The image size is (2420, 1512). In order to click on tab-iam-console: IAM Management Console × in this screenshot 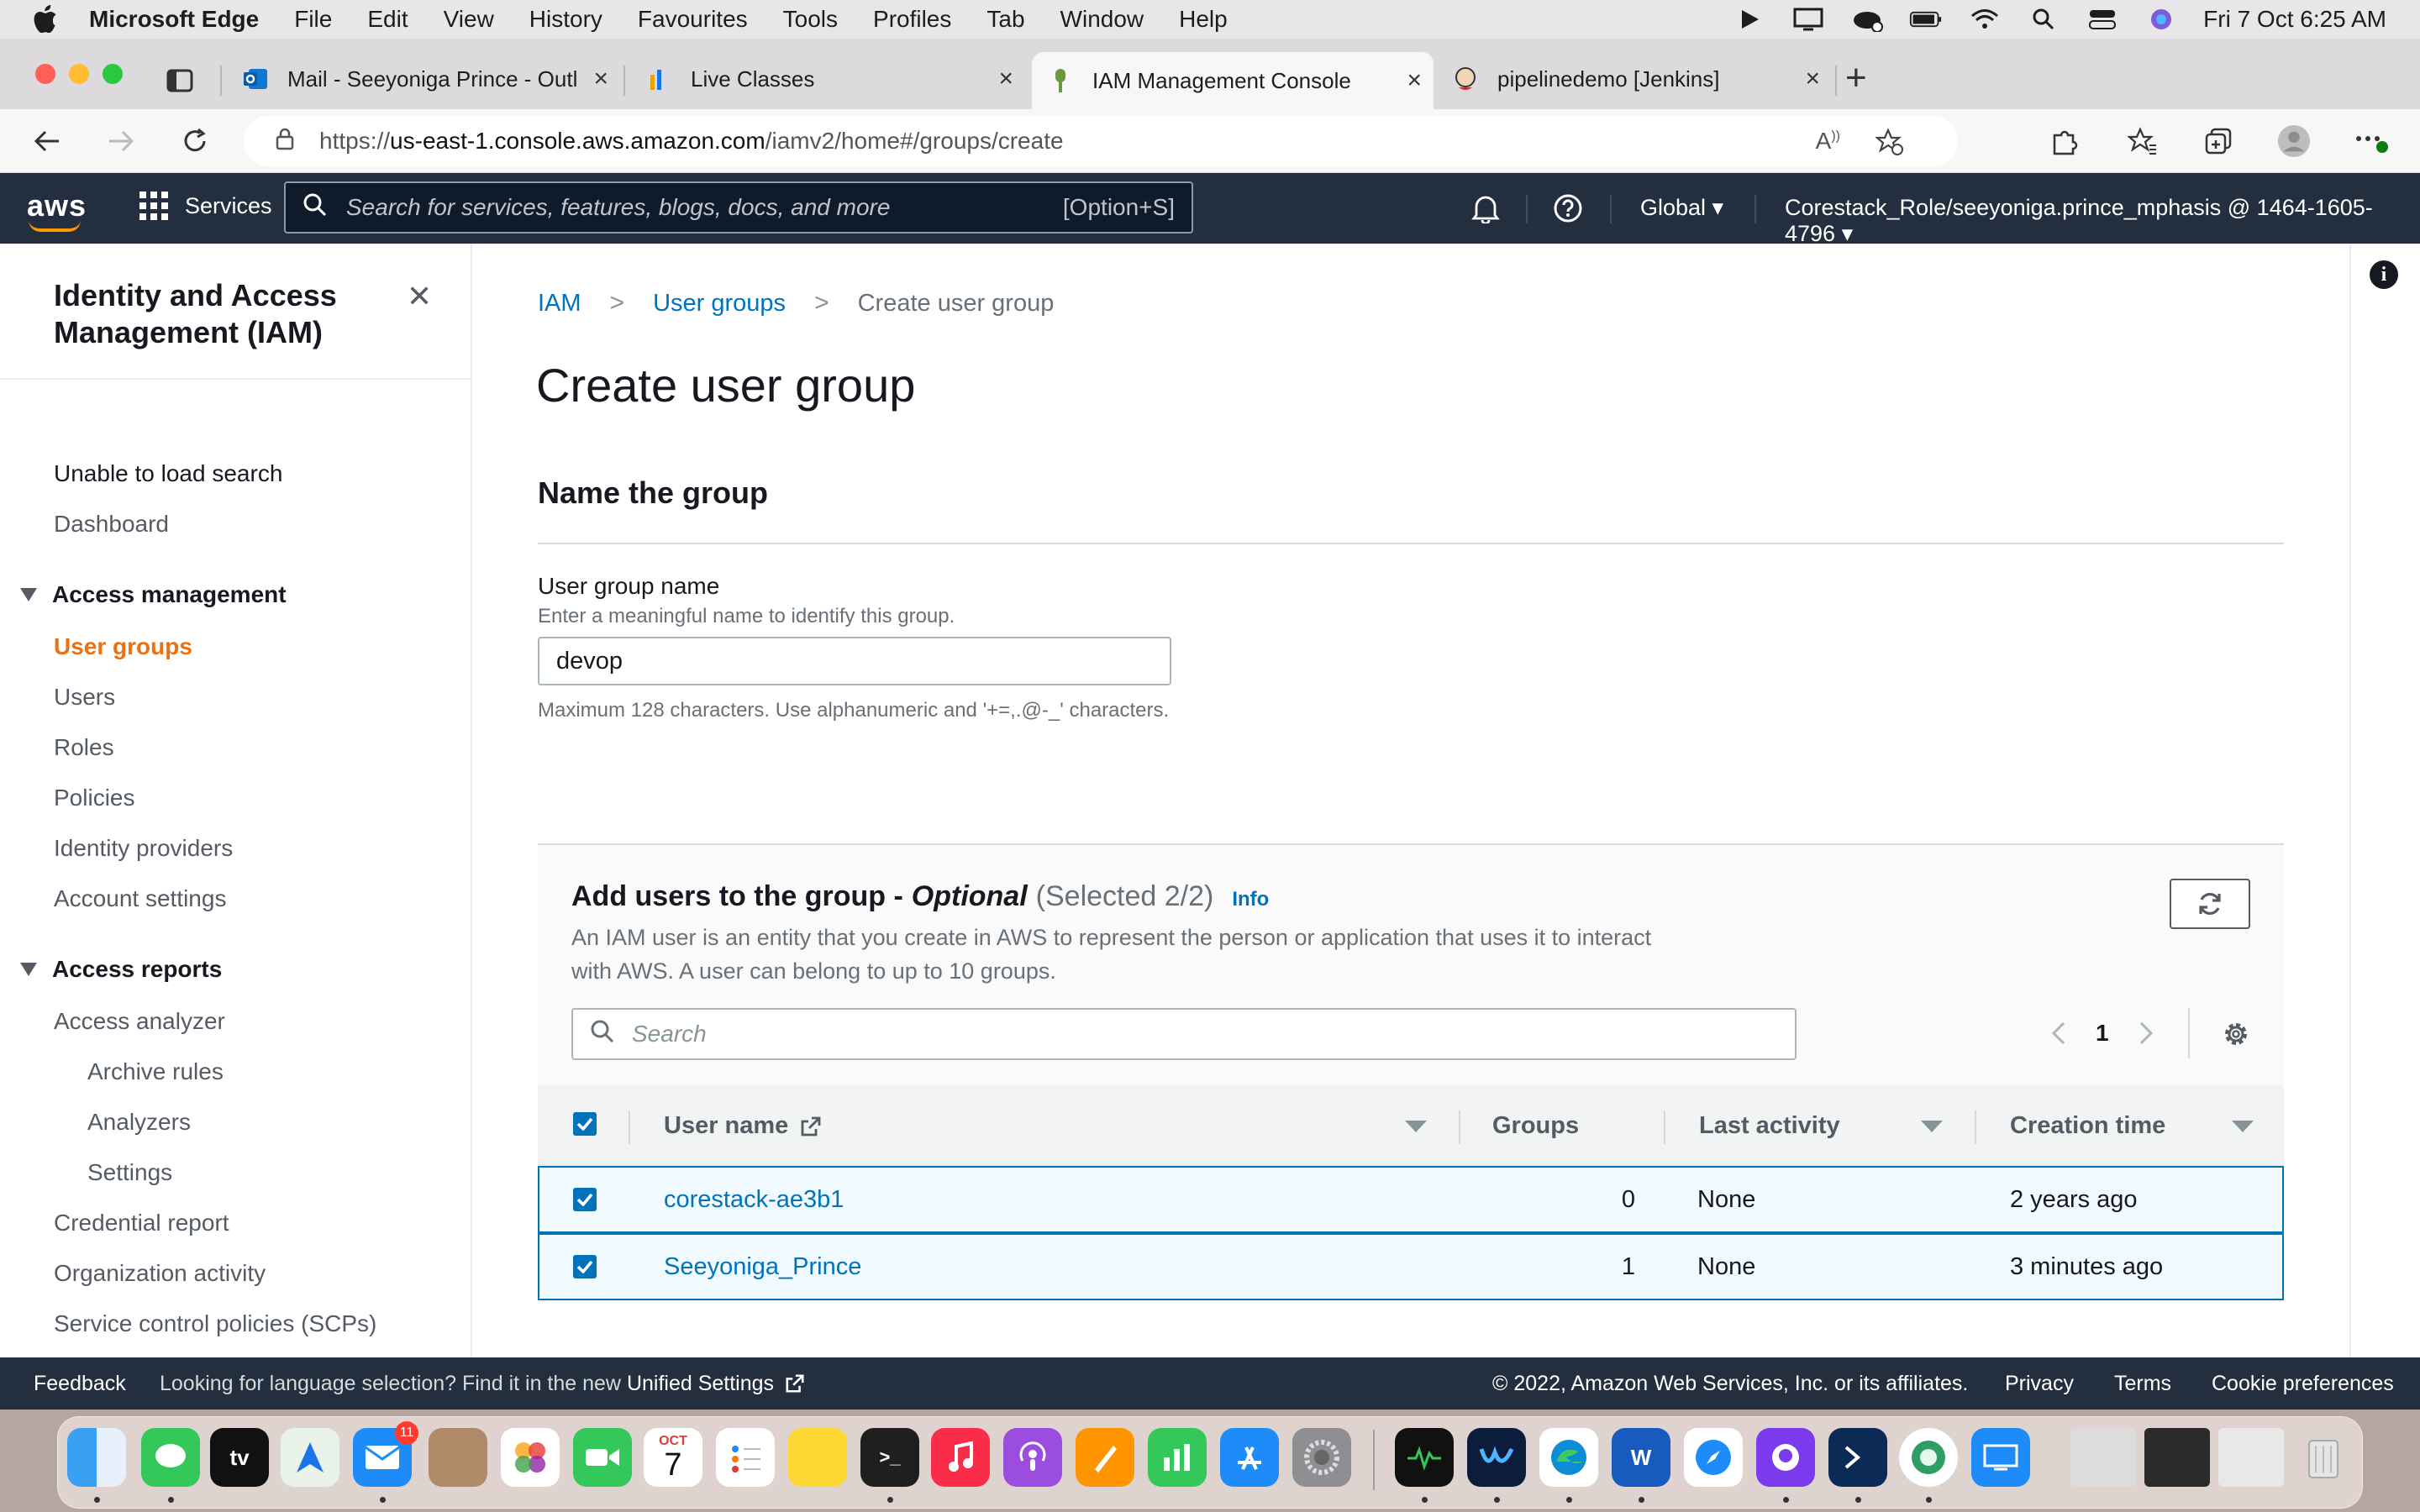, I will do `click(1233, 80)`.